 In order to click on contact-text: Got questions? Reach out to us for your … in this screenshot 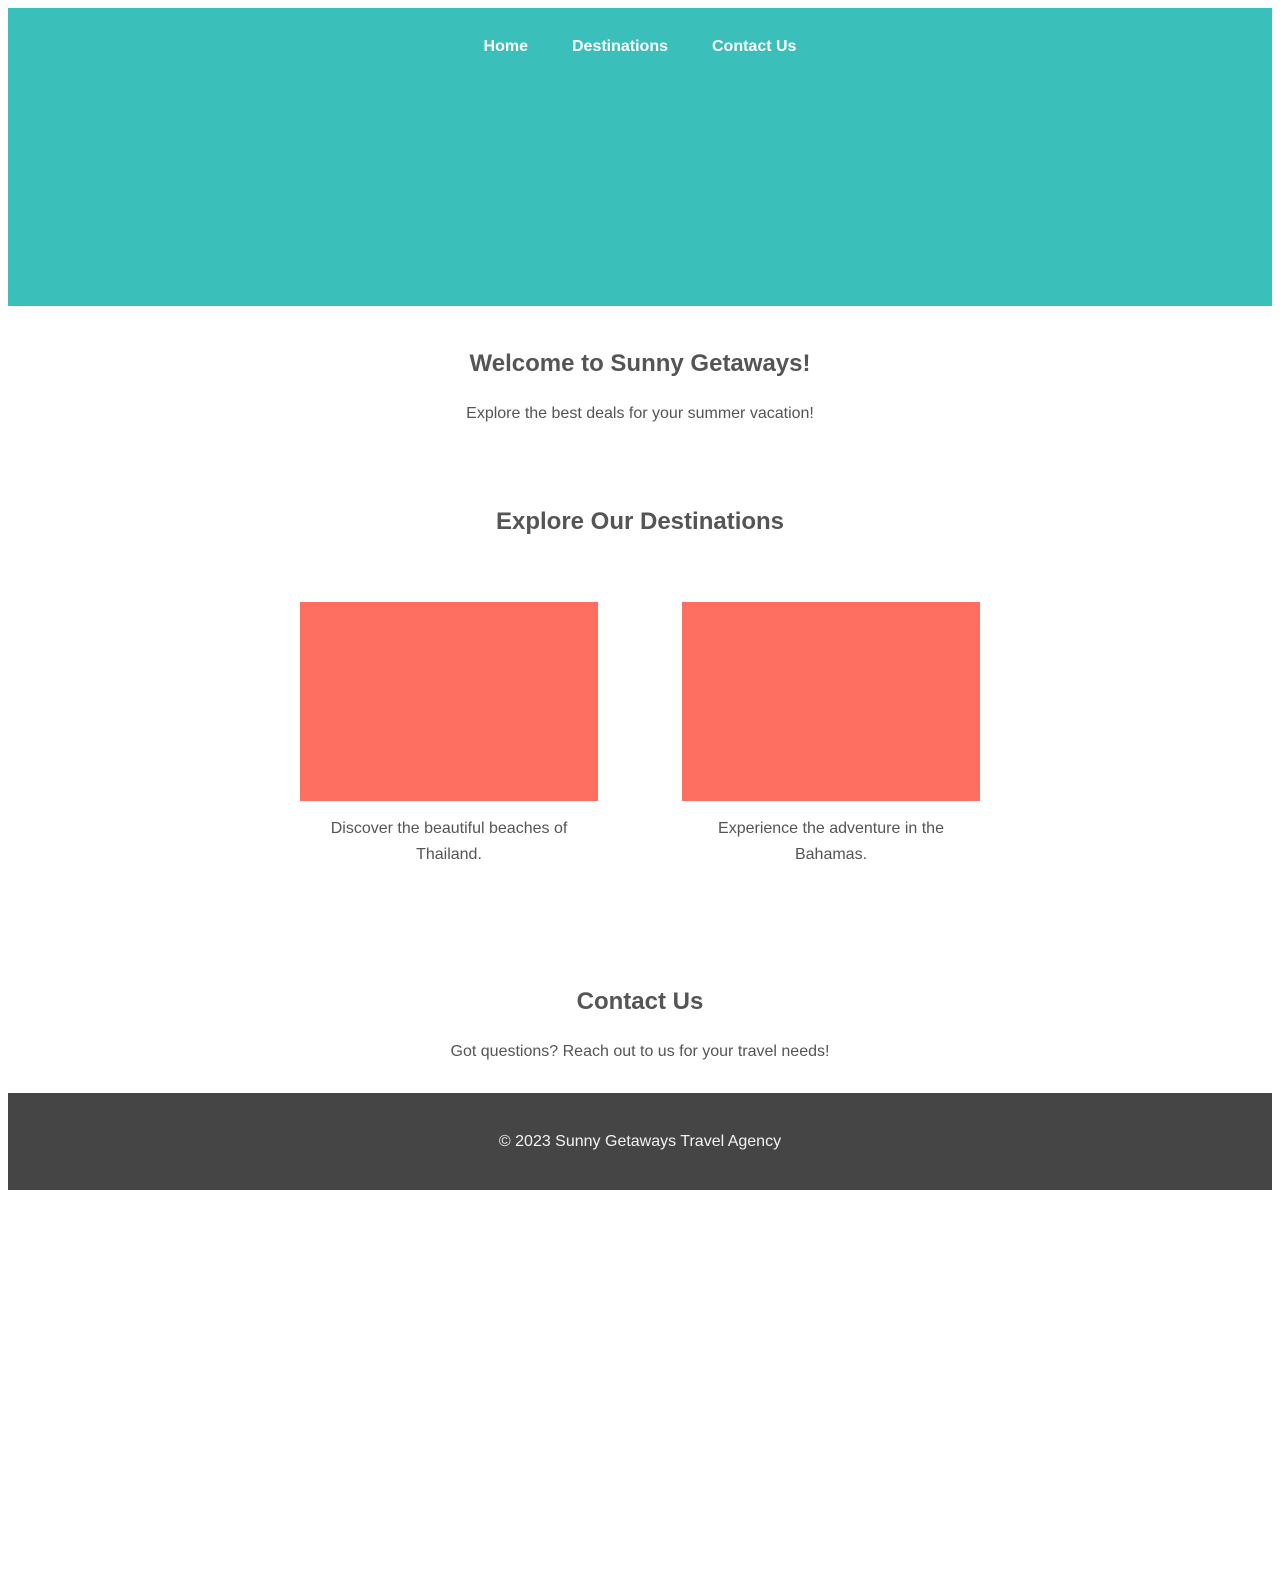, I will do `click(640, 1051)`.